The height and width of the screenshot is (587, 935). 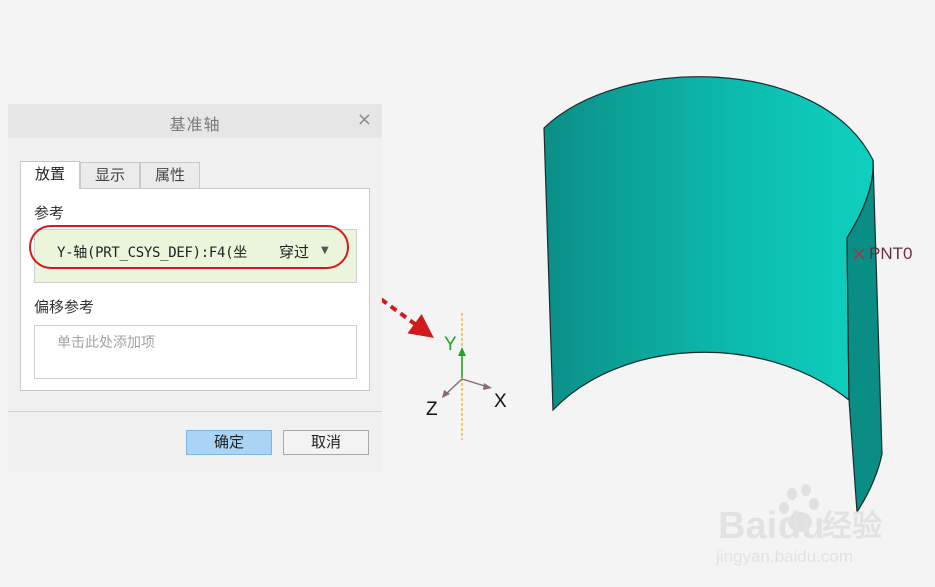 What do you see at coordinates (432, 409) in the screenshot?
I see `z-axis-label: Z` at bounding box center [432, 409].